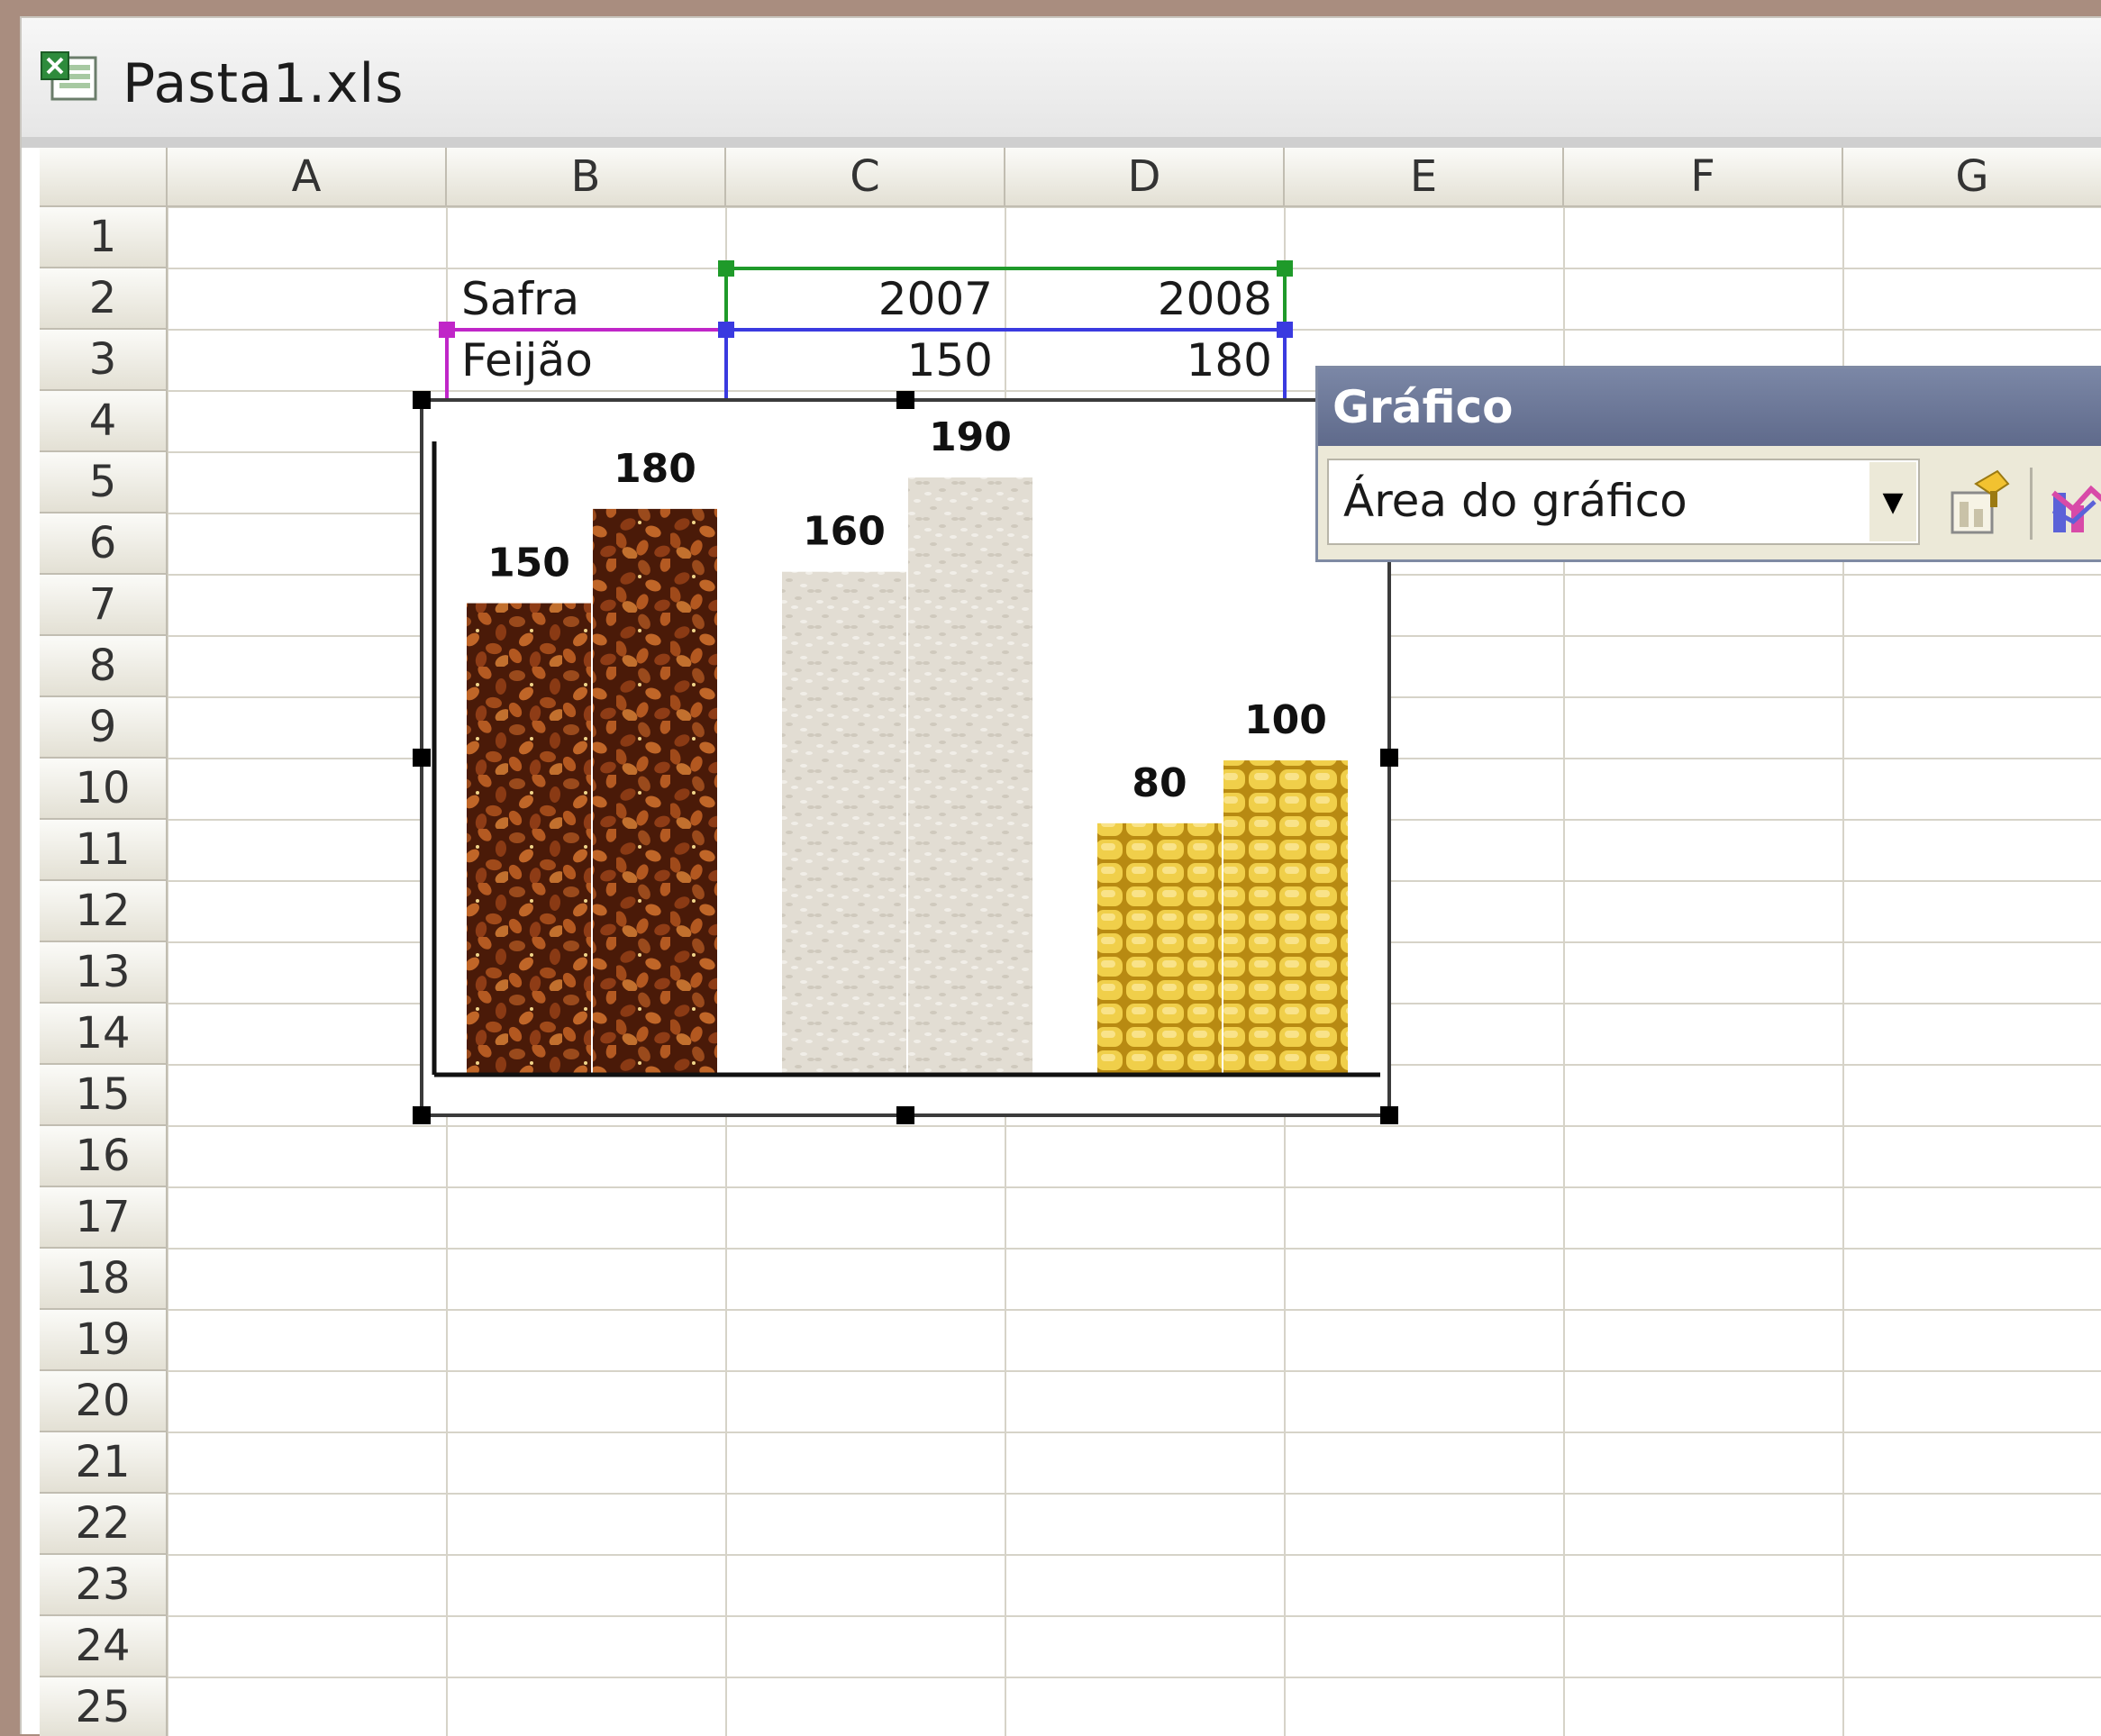 This screenshot has height=1736, width=2101. I want to click on format-chart-area-icon, so click(1977, 503).